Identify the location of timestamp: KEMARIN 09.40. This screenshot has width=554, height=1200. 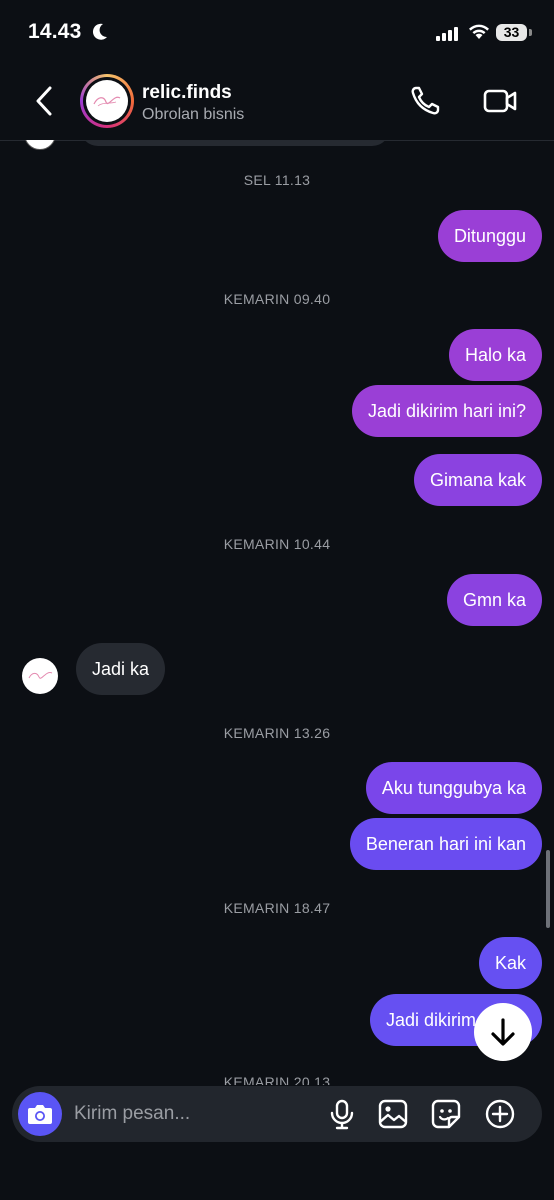
(277, 299).